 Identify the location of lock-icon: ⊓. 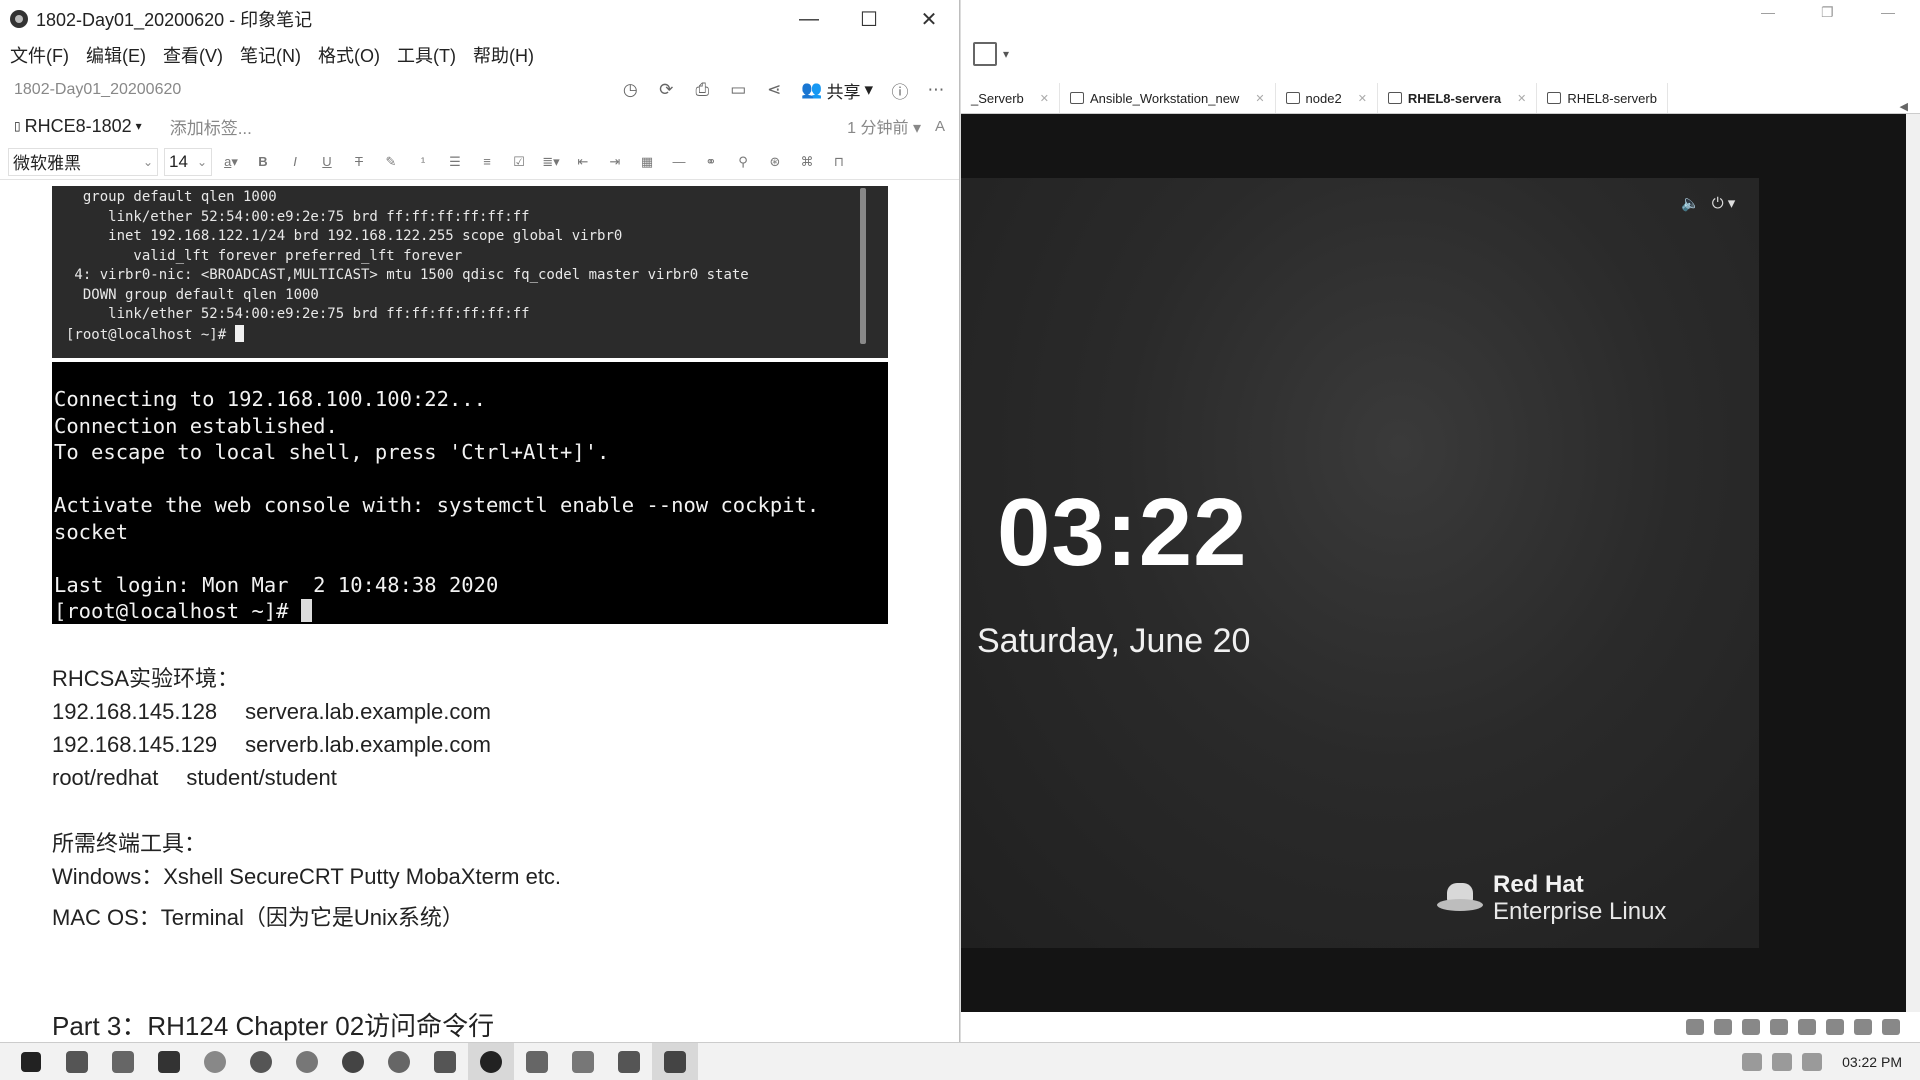
(839, 162).